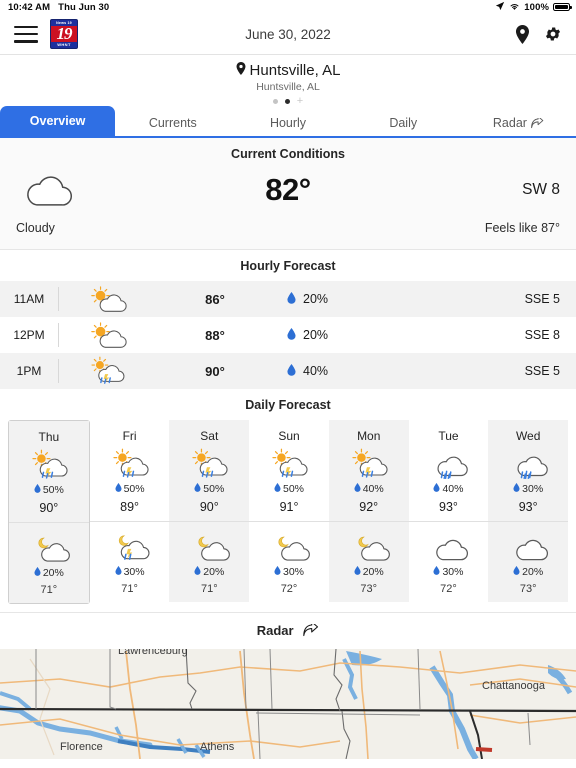 Image resolution: width=576 pixels, height=768 pixels. I want to click on radar-section-header: Radar, so click(288, 630).